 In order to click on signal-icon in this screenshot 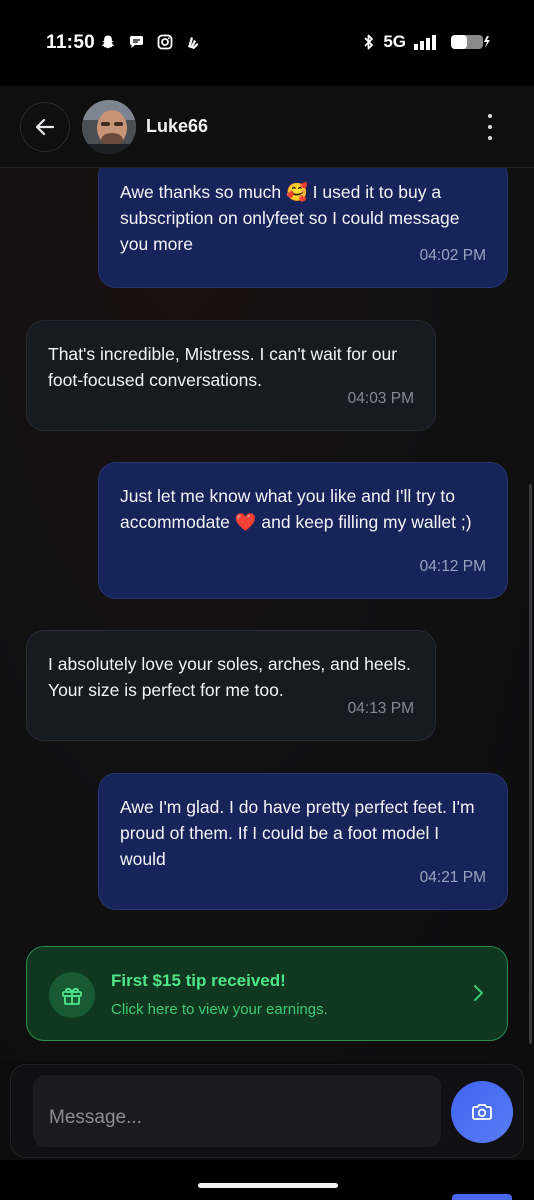, I will do `click(425, 42)`.